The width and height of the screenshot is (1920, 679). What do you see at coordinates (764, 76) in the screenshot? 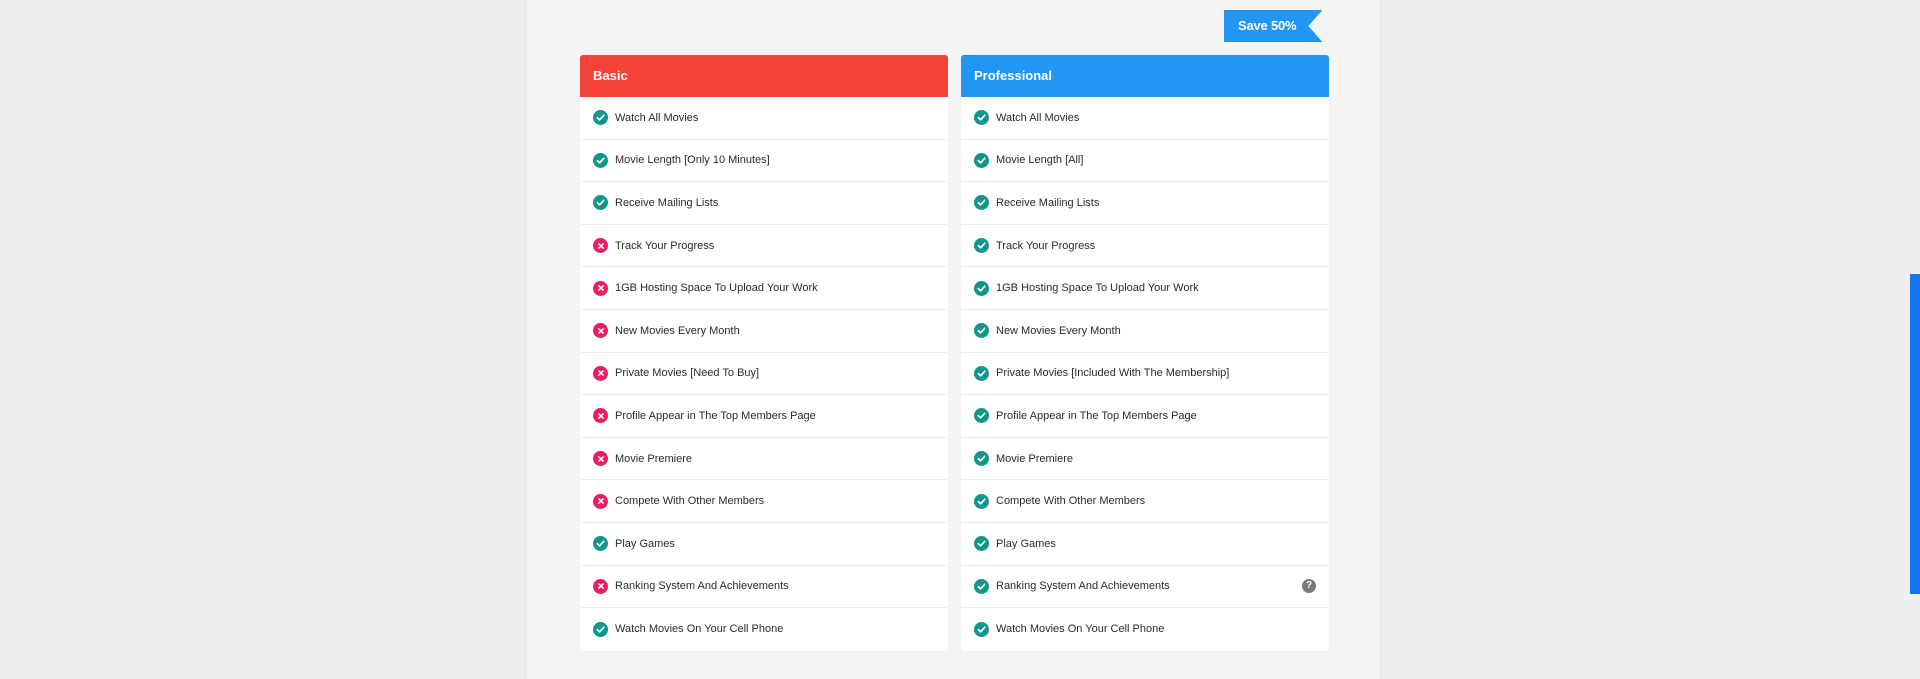
I see `plan-title: Basic` at bounding box center [764, 76].